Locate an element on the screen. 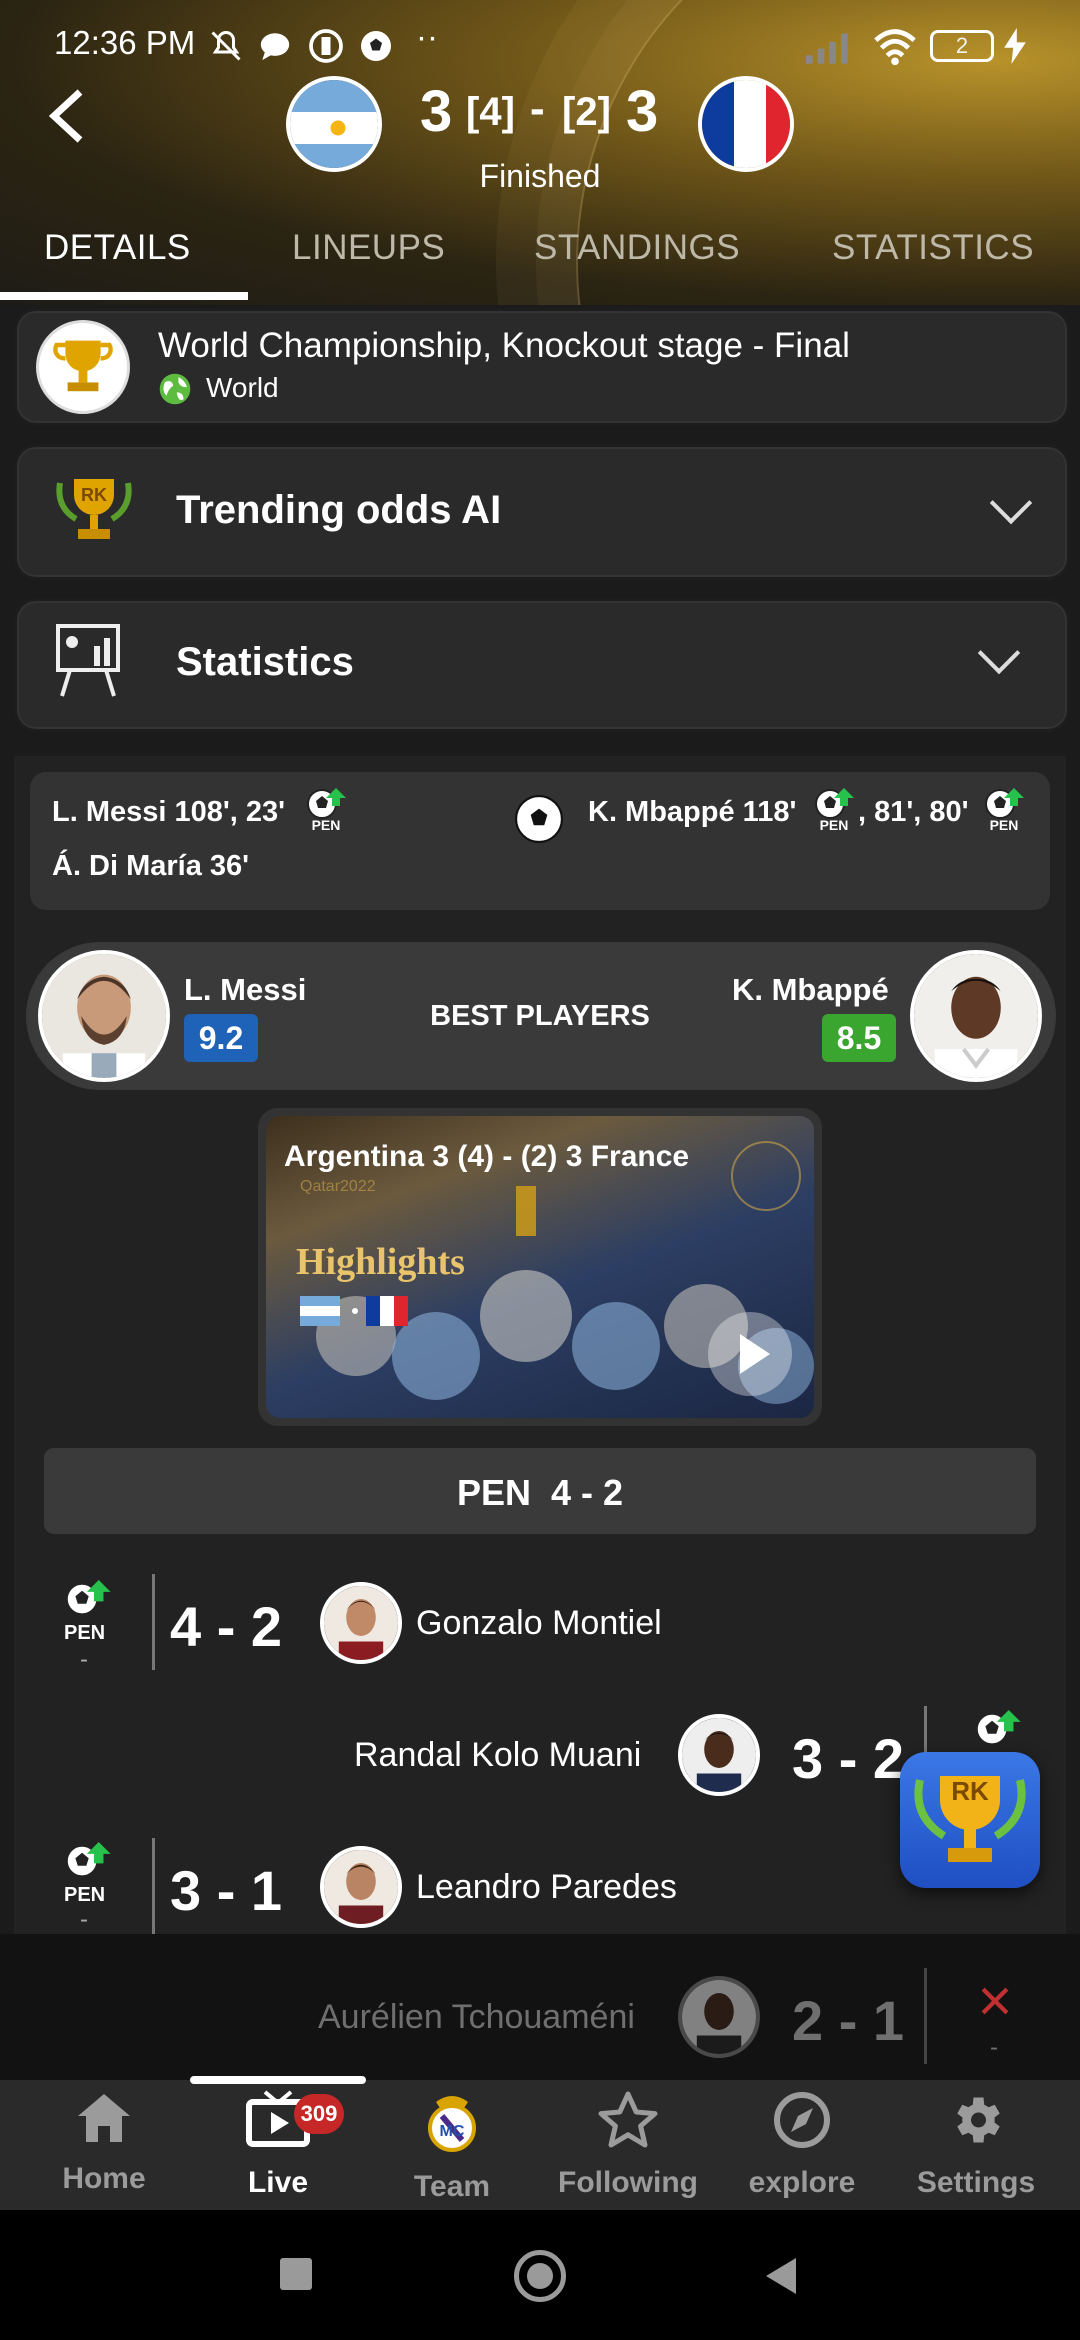  away-scorer-line1: K. Mbappé 118' is located at coordinates (692, 812).